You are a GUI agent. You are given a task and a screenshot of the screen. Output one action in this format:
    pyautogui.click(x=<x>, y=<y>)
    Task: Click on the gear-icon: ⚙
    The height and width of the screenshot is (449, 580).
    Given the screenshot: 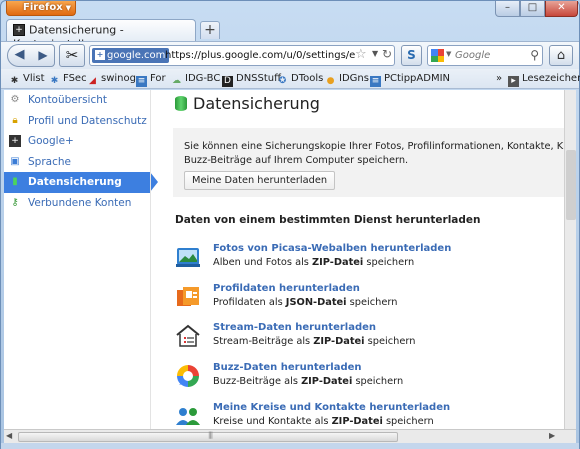 What is the action you would take?
    pyautogui.click(x=15, y=99)
    